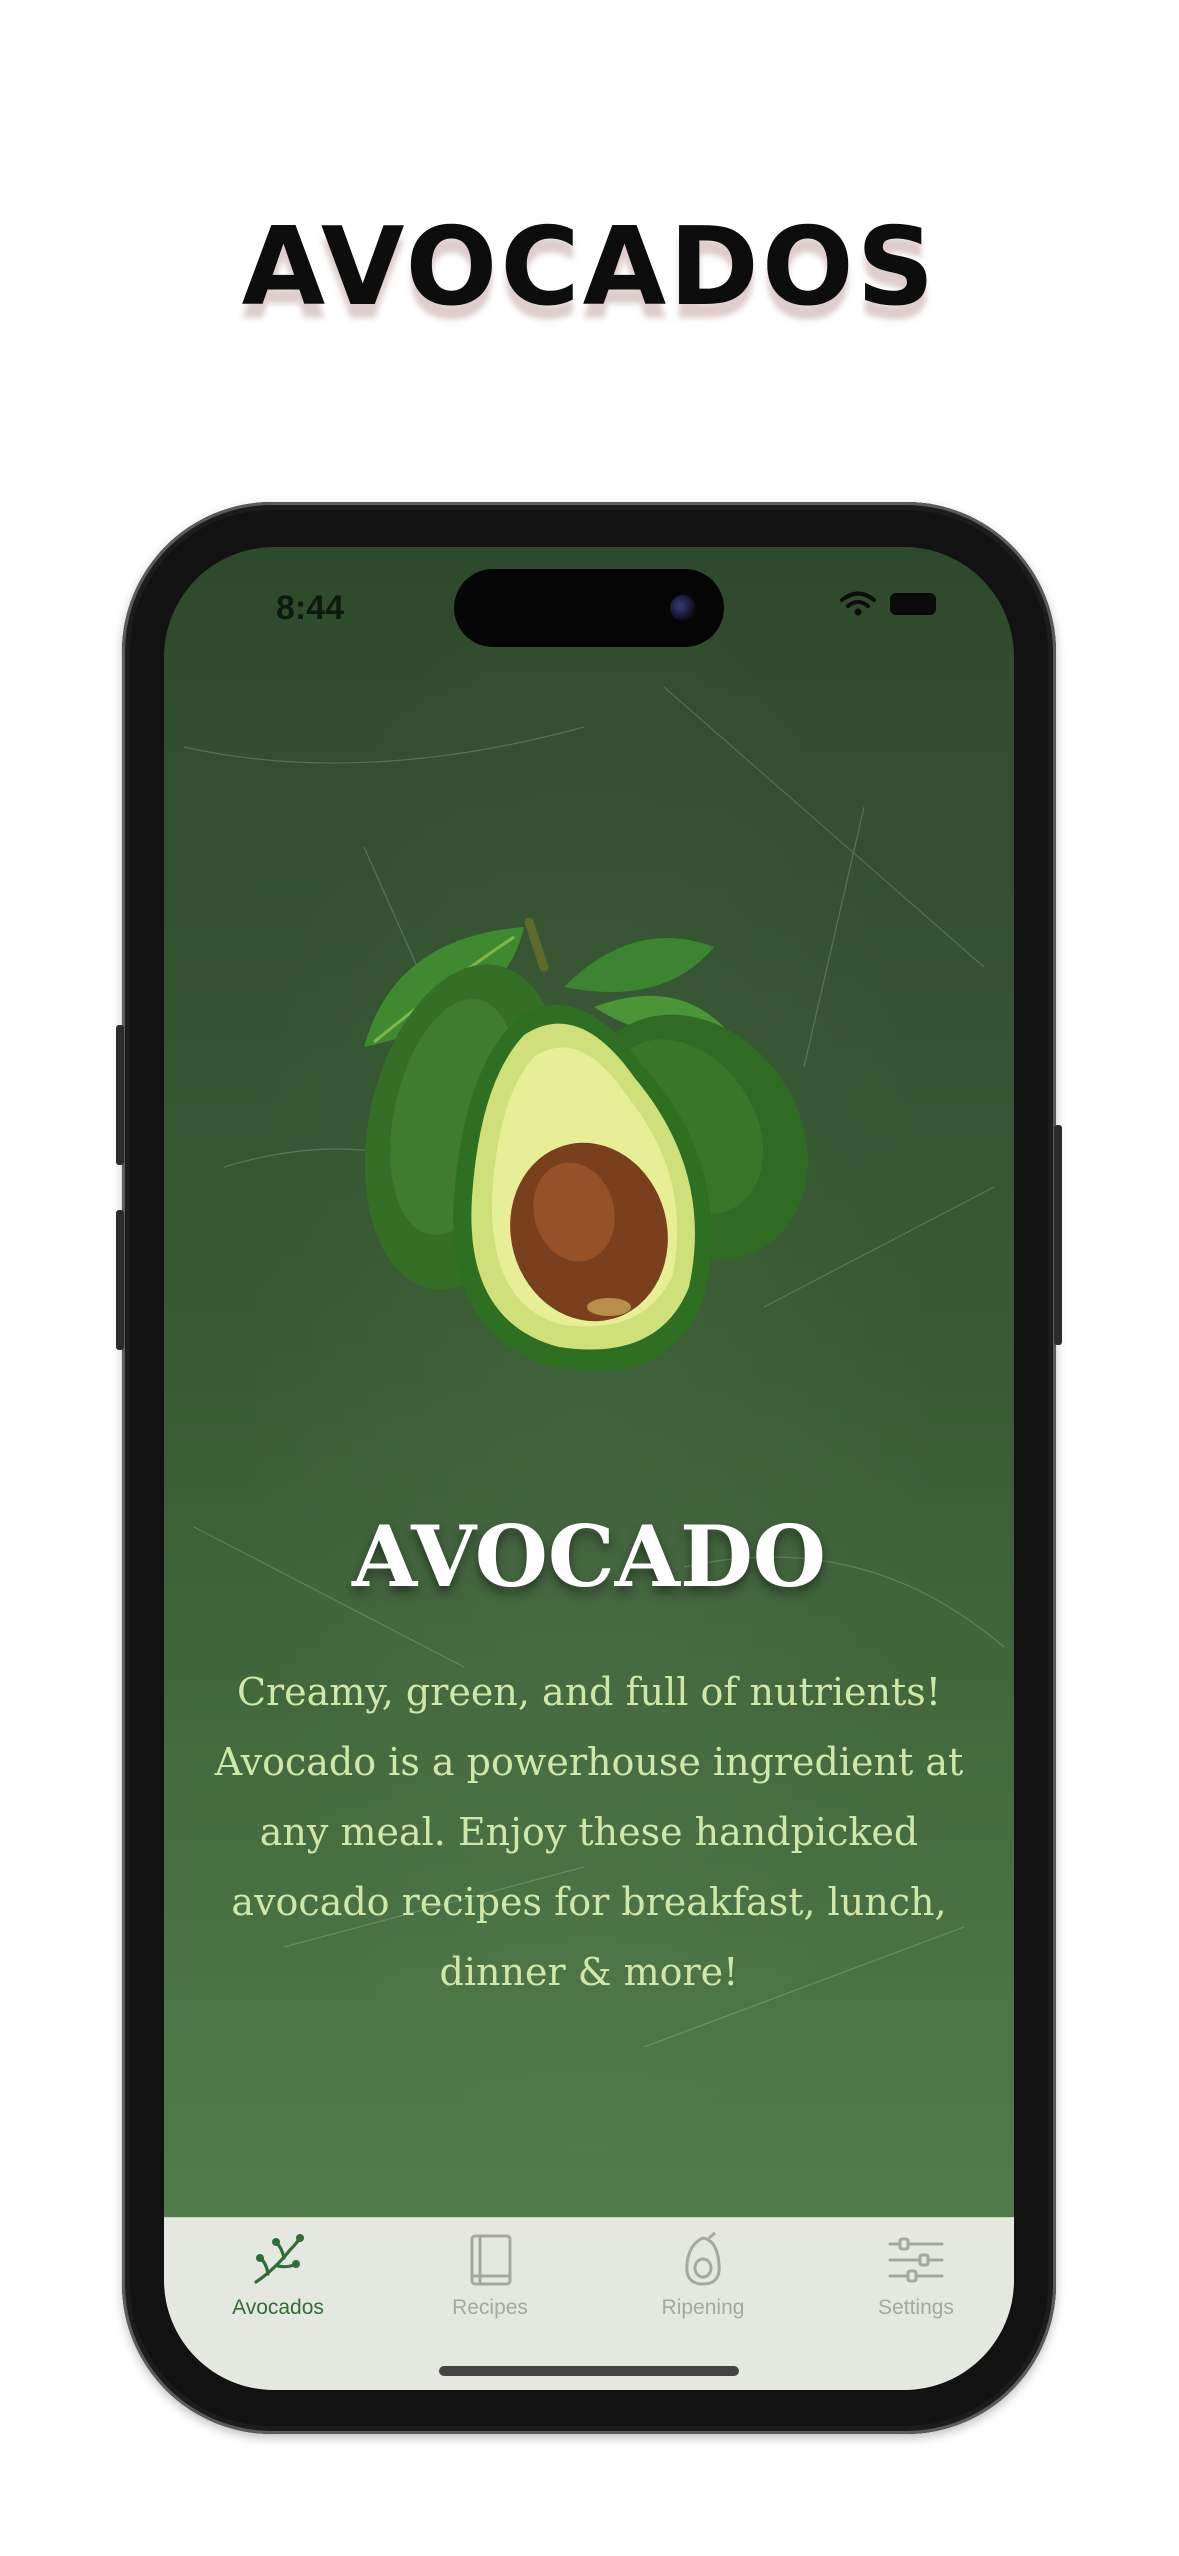 This screenshot has height=2556, width=1179. What do you see at coordinates (278, 2285) in the screenshot?
I see `tab-avocados: Avocados` at bounding box center [278, 2285].